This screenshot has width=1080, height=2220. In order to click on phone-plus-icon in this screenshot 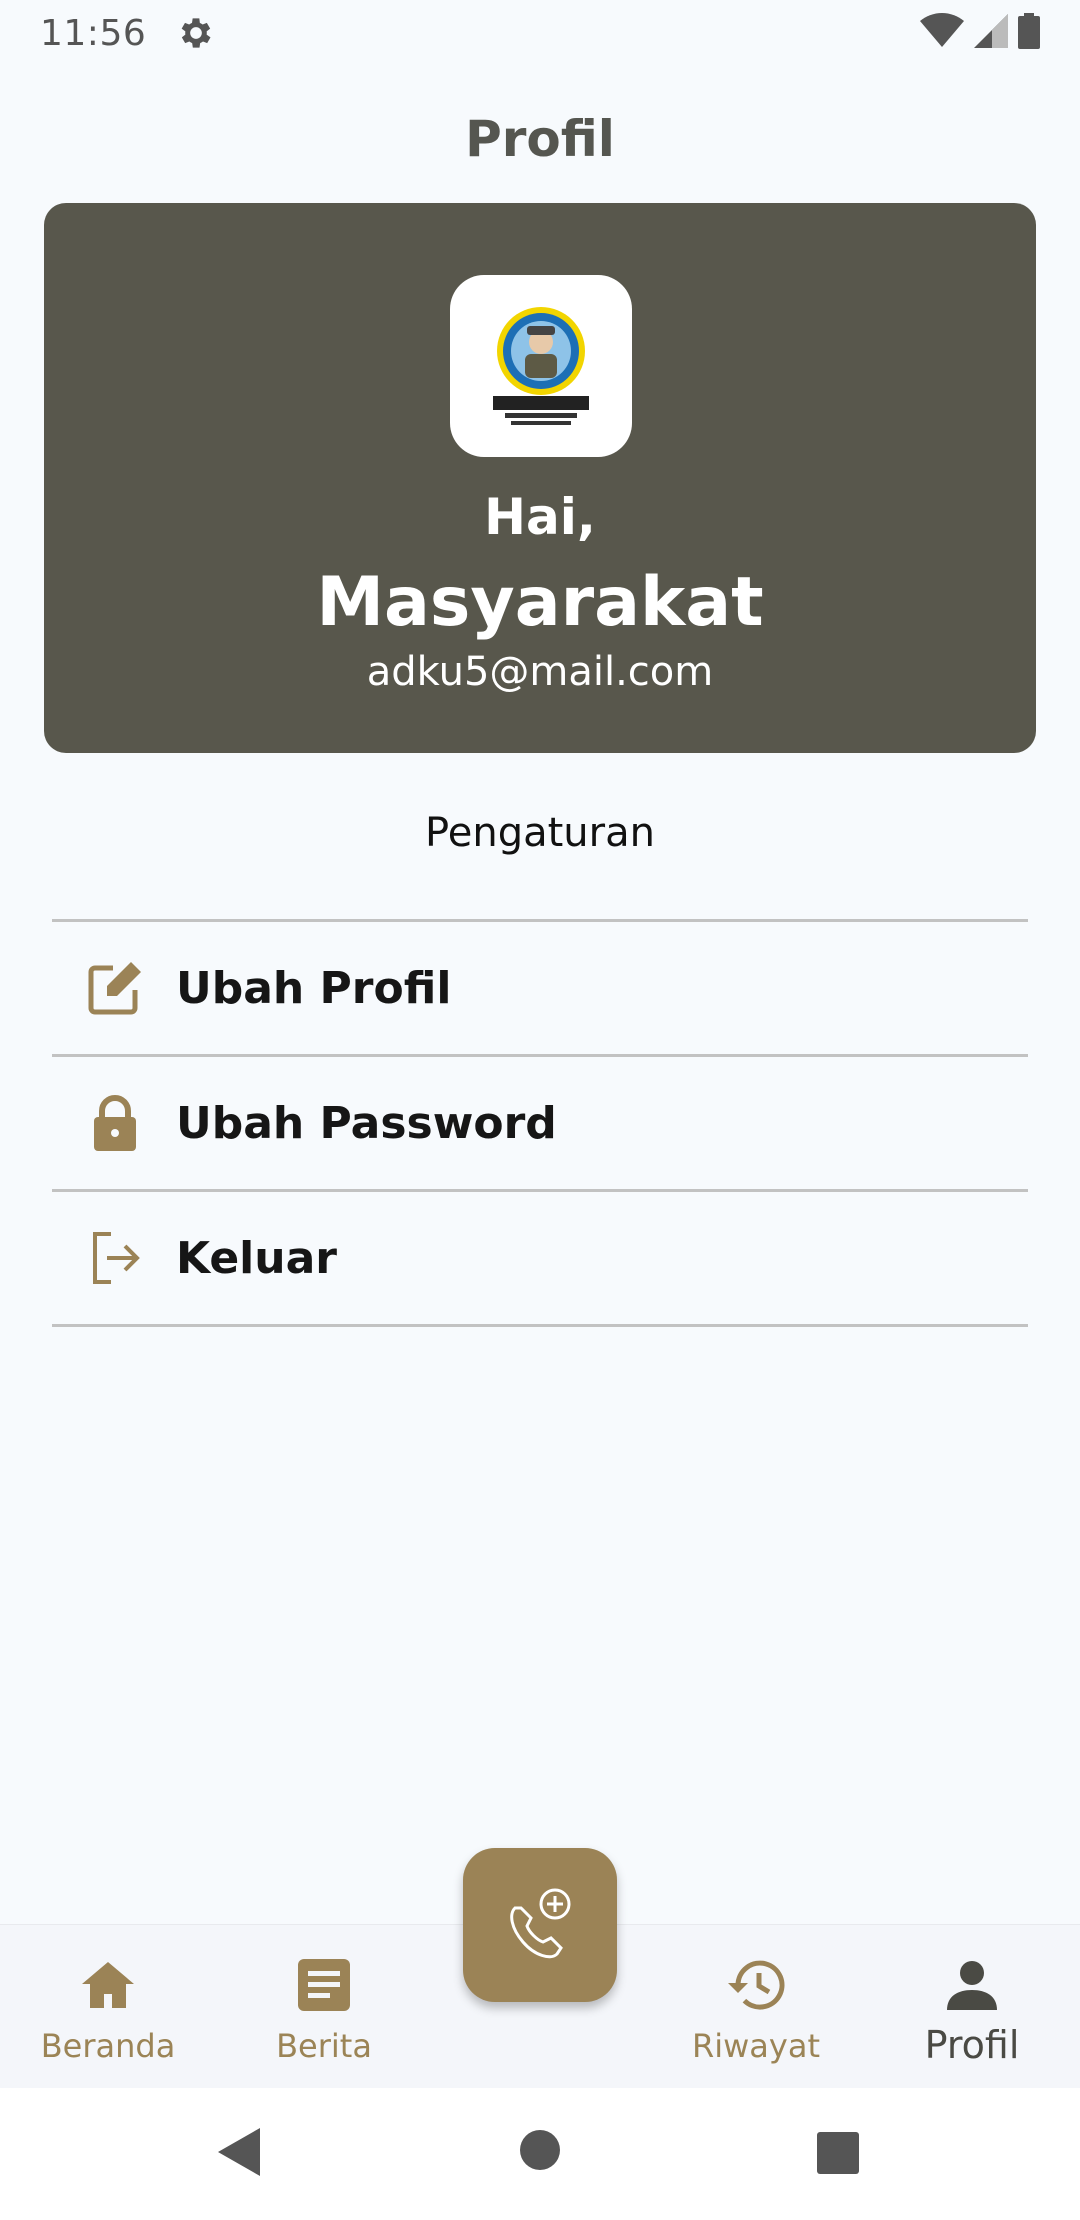, I will do `click(540, 1925)`.